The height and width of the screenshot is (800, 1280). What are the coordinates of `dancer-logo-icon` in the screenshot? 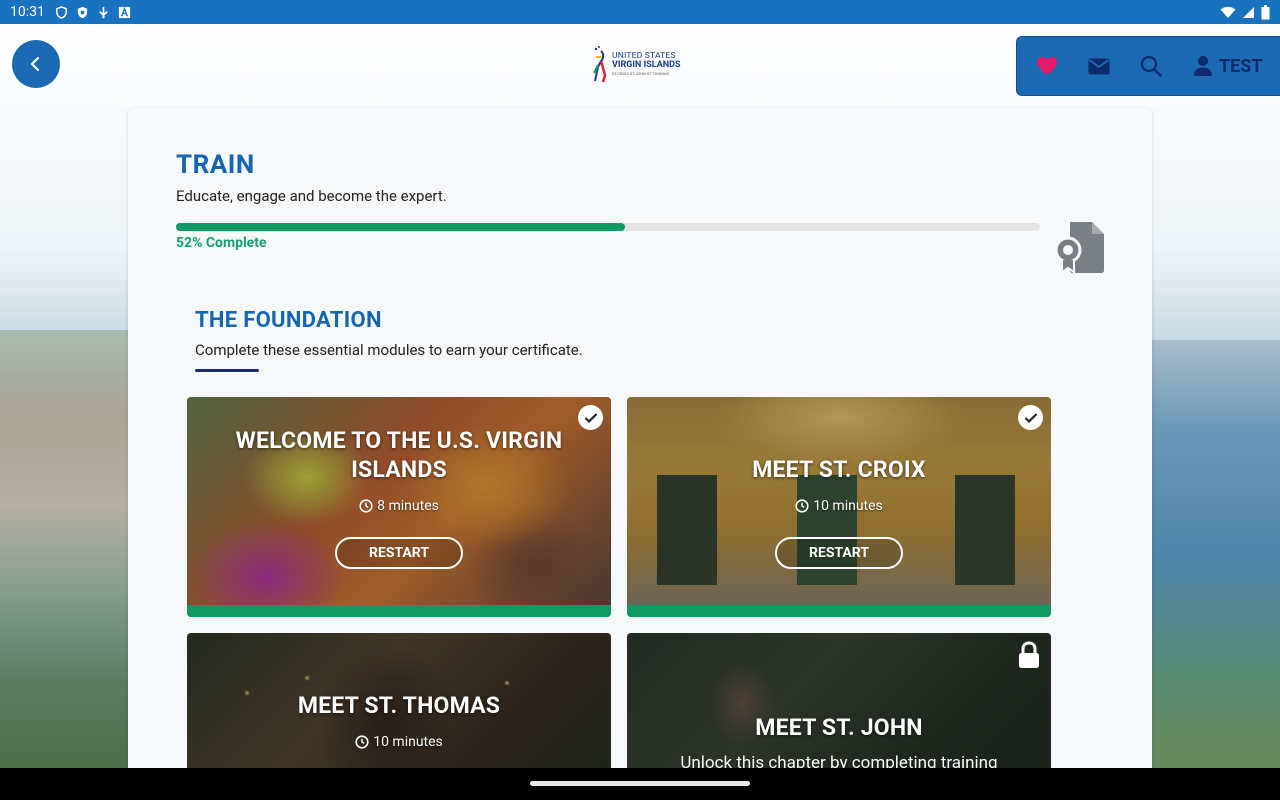 It's located at (600, 64).